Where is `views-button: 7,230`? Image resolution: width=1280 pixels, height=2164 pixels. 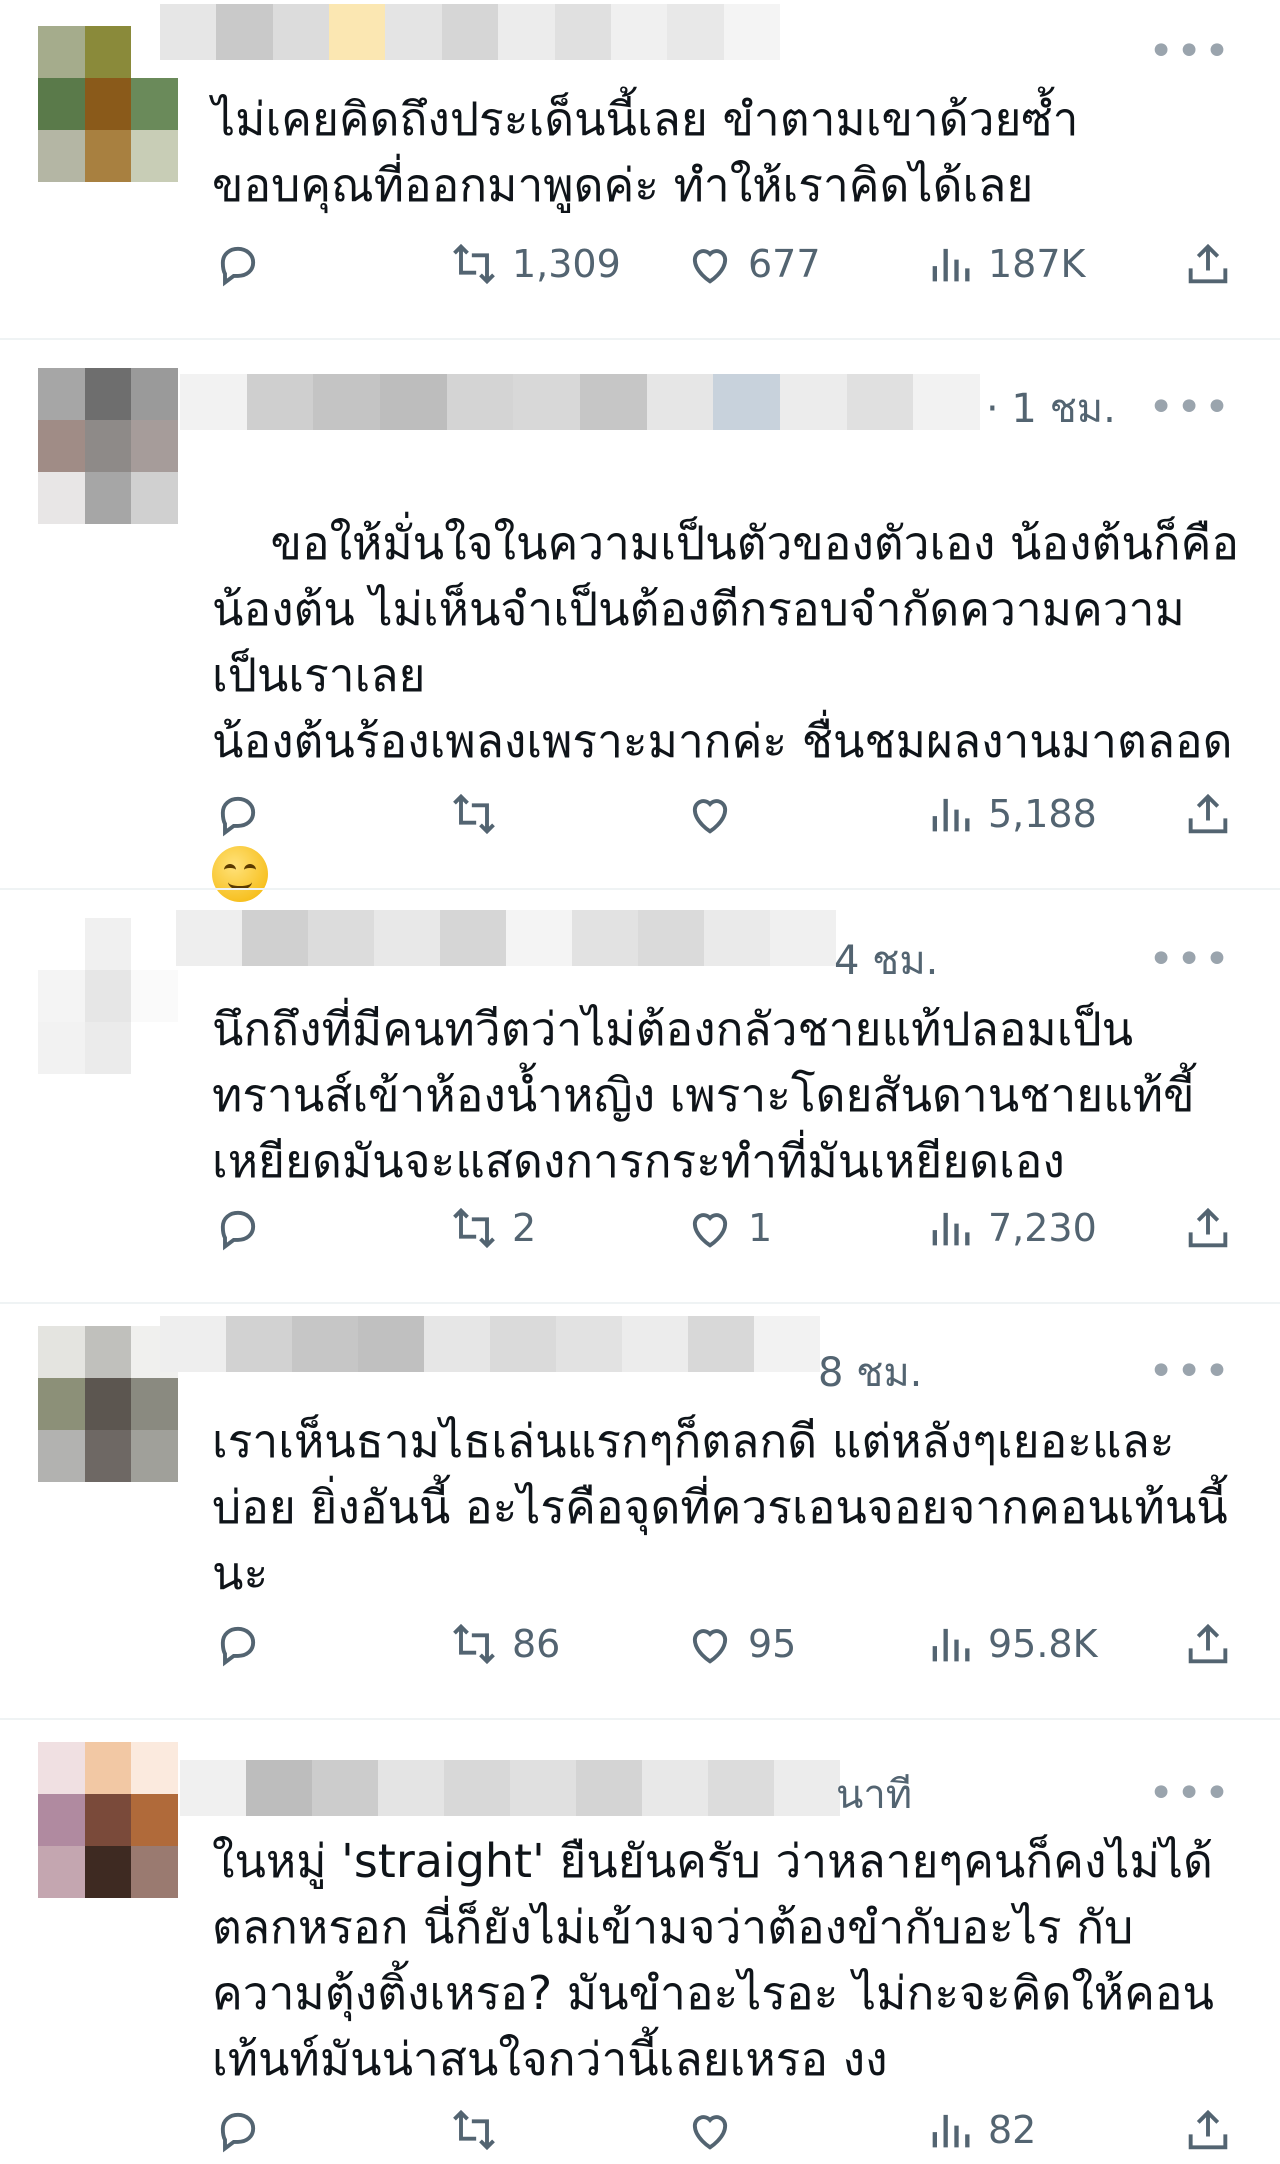
views-button: 7,230 is located at coordinates (1010, 1228).